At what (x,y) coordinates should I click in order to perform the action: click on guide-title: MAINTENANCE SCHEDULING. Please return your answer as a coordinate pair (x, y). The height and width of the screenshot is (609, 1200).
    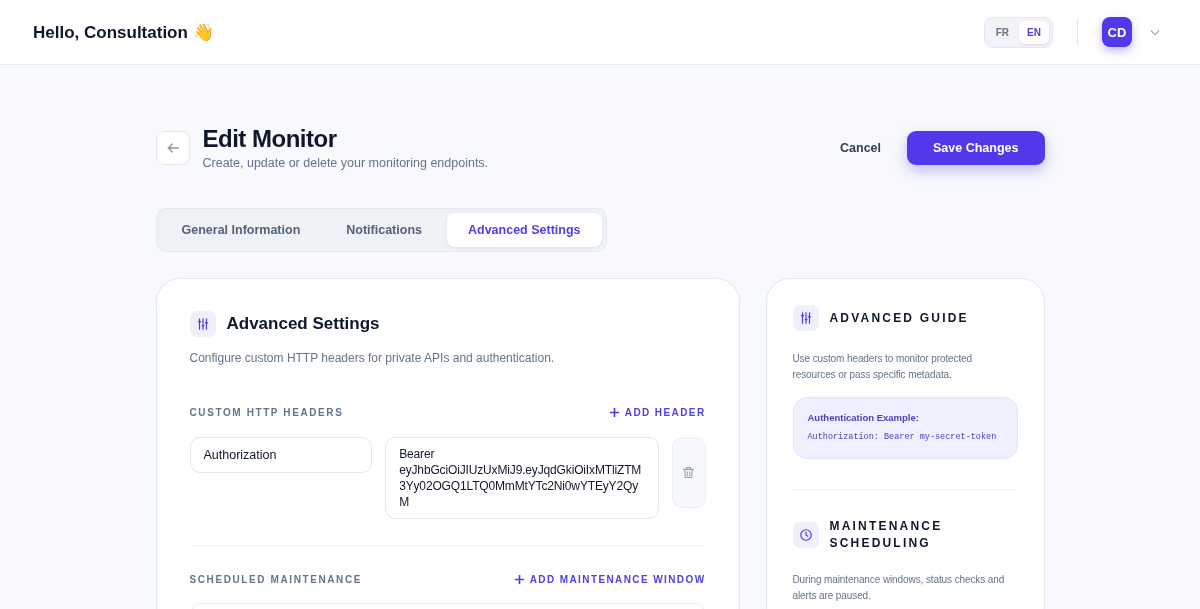
    Looking at the image, I should click on (886, 535).